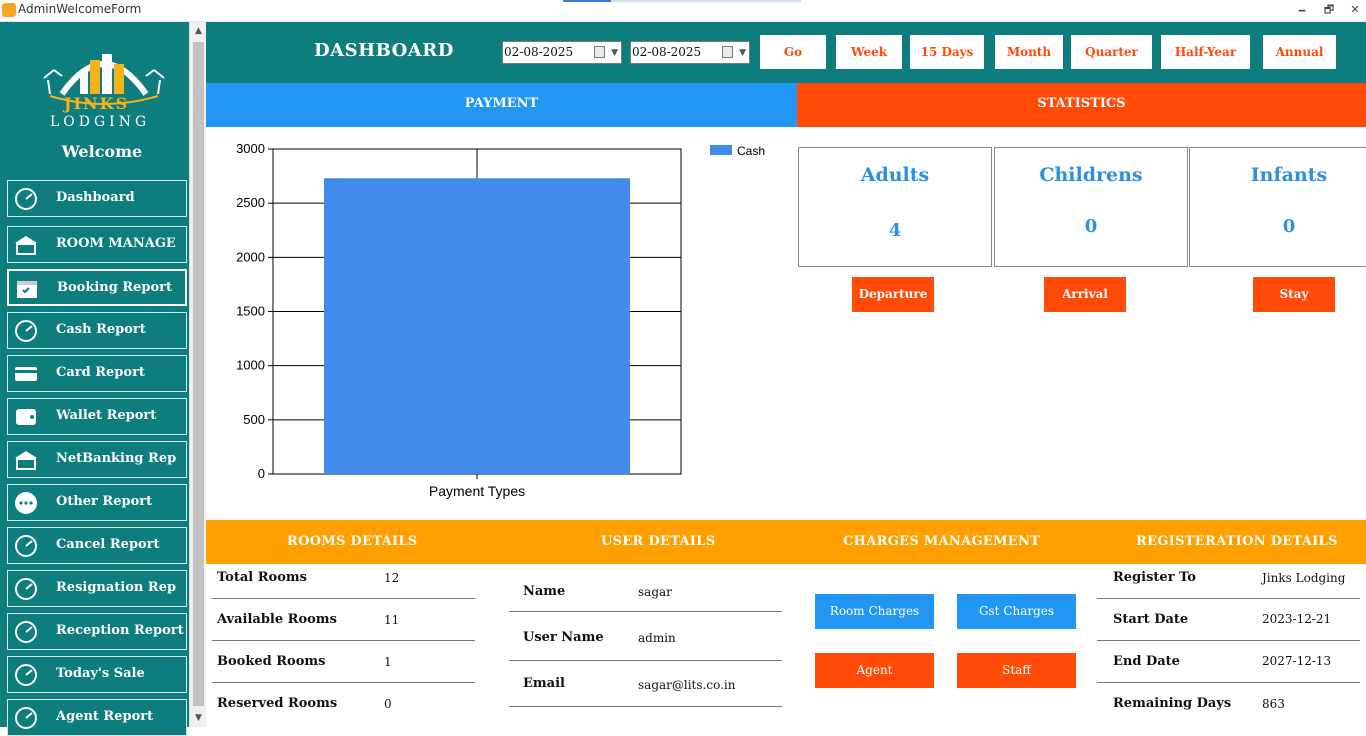 This screenshot has width=1366, height=736. I want to click on charges-management-title: CHARGES MANAGEMENT, so click(942, 541).